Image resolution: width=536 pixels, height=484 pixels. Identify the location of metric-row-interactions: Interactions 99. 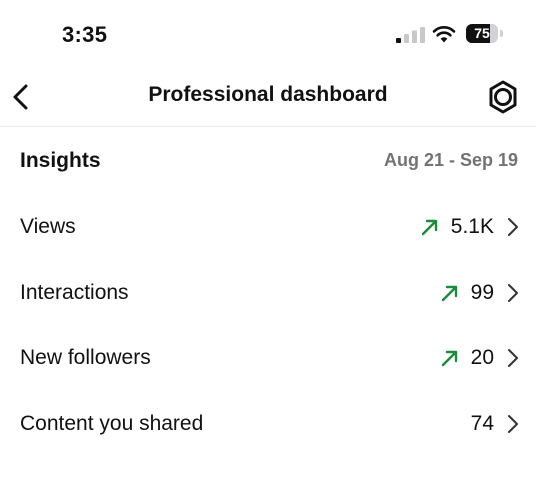
(268, 293).